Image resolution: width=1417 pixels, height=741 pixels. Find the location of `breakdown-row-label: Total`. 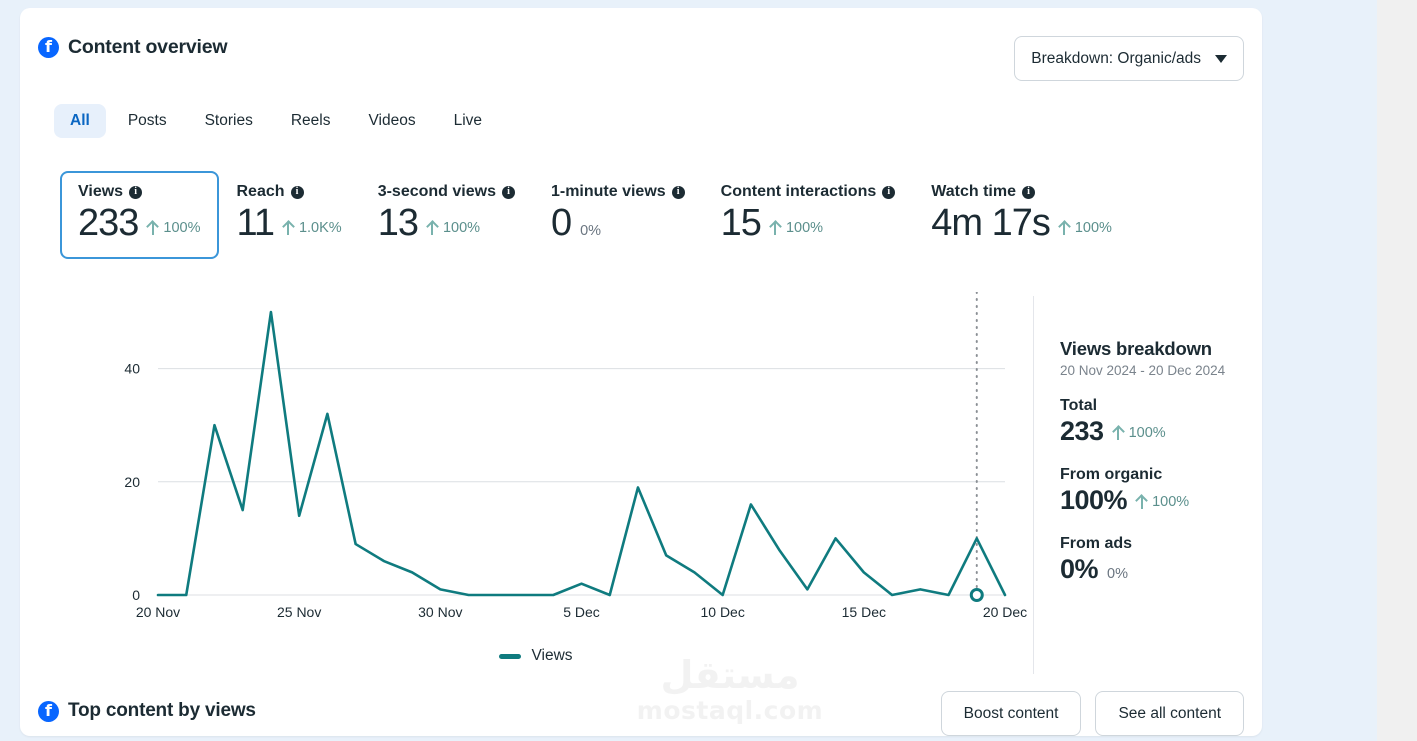

breakdown-row-label: Total is located at coordinates (1079, 405).